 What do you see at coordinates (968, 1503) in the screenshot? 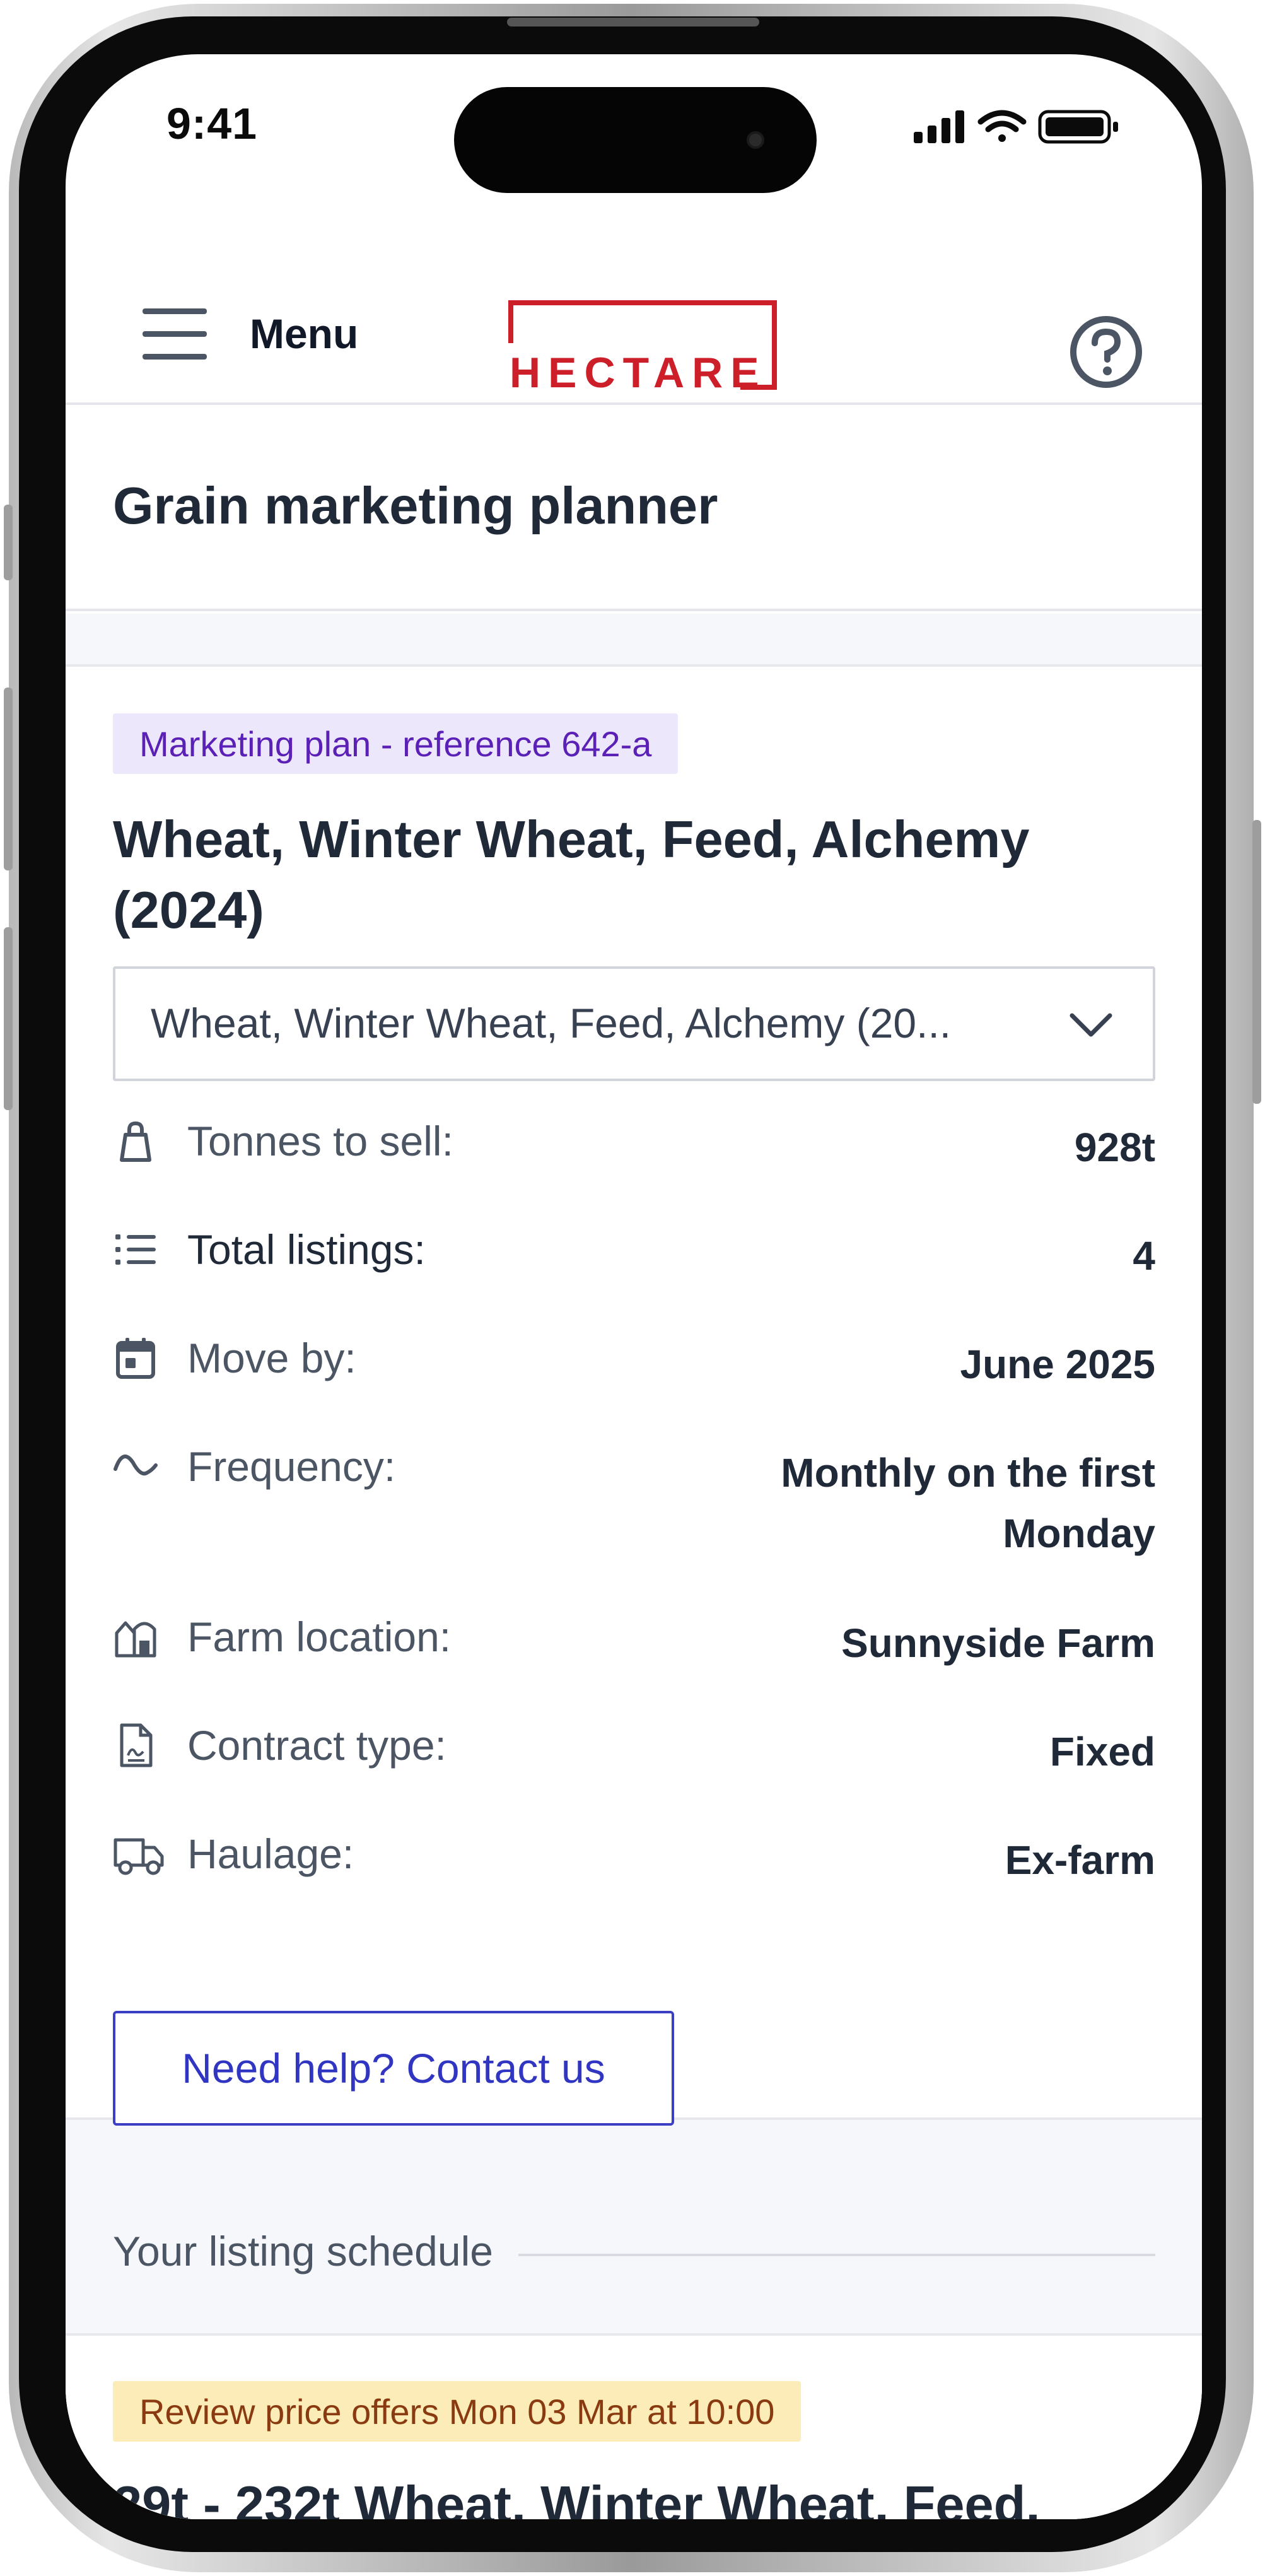
I see `frequency-value: Monthly on the first Monday` at bounding box center [968, 1503].